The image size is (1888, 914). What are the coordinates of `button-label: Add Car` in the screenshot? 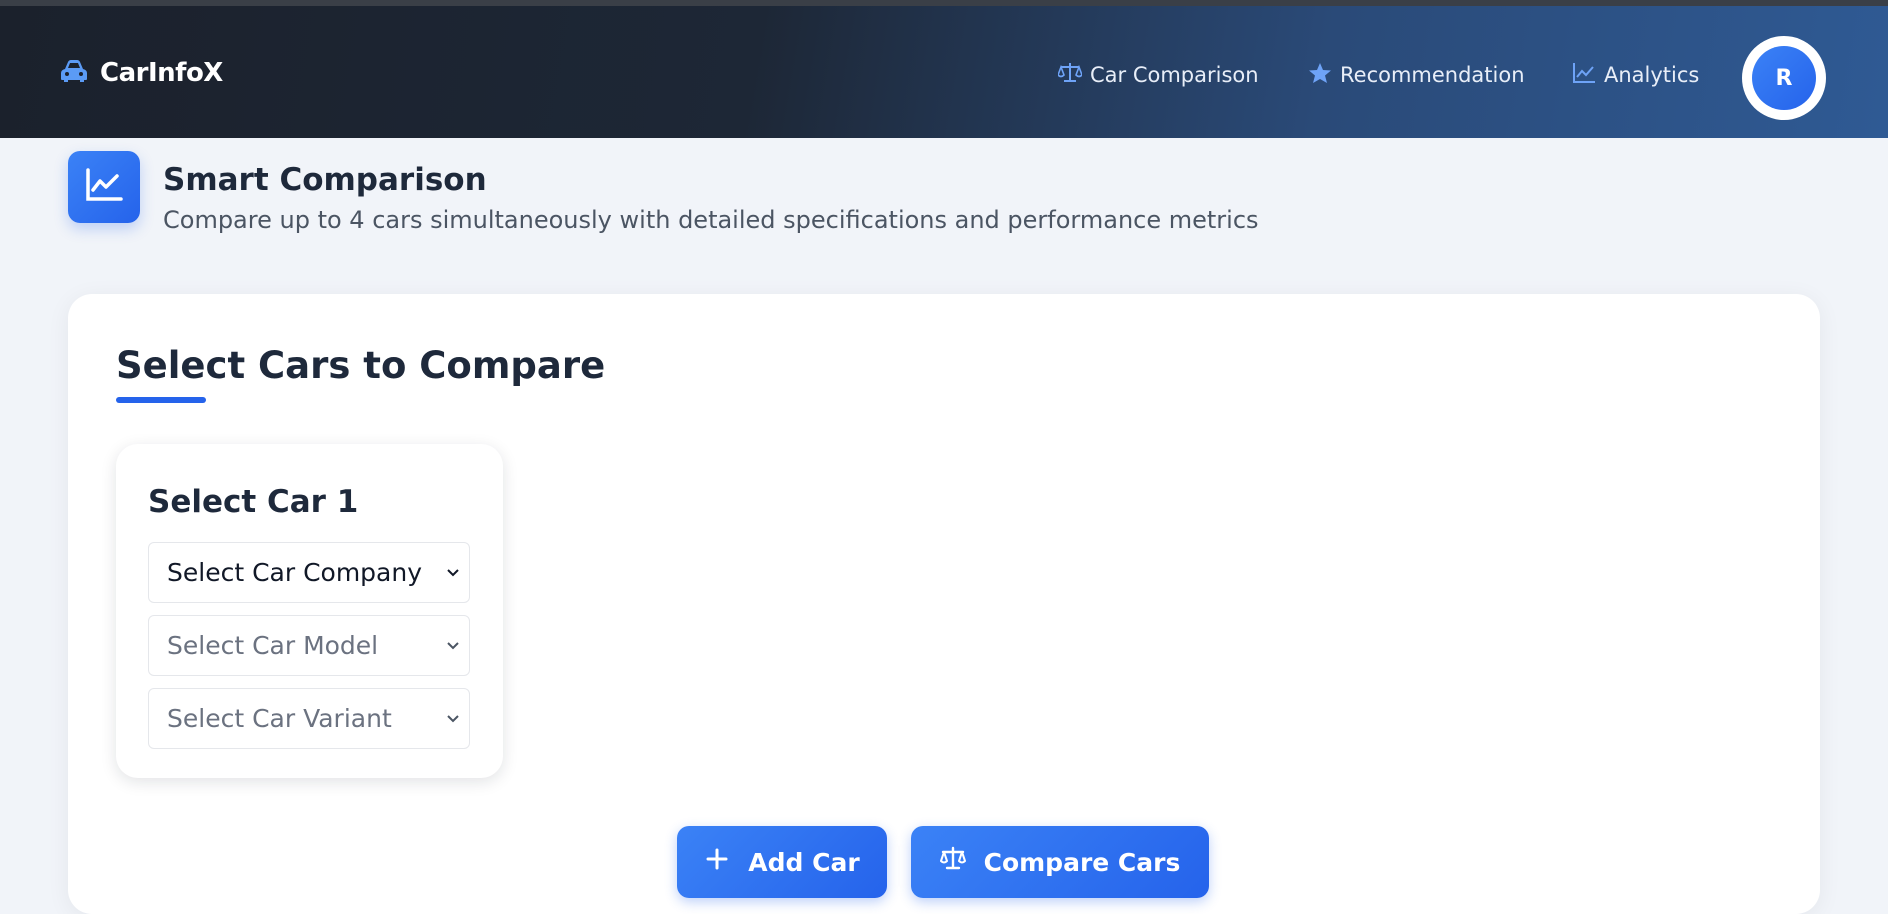 It's located at (804, 862).